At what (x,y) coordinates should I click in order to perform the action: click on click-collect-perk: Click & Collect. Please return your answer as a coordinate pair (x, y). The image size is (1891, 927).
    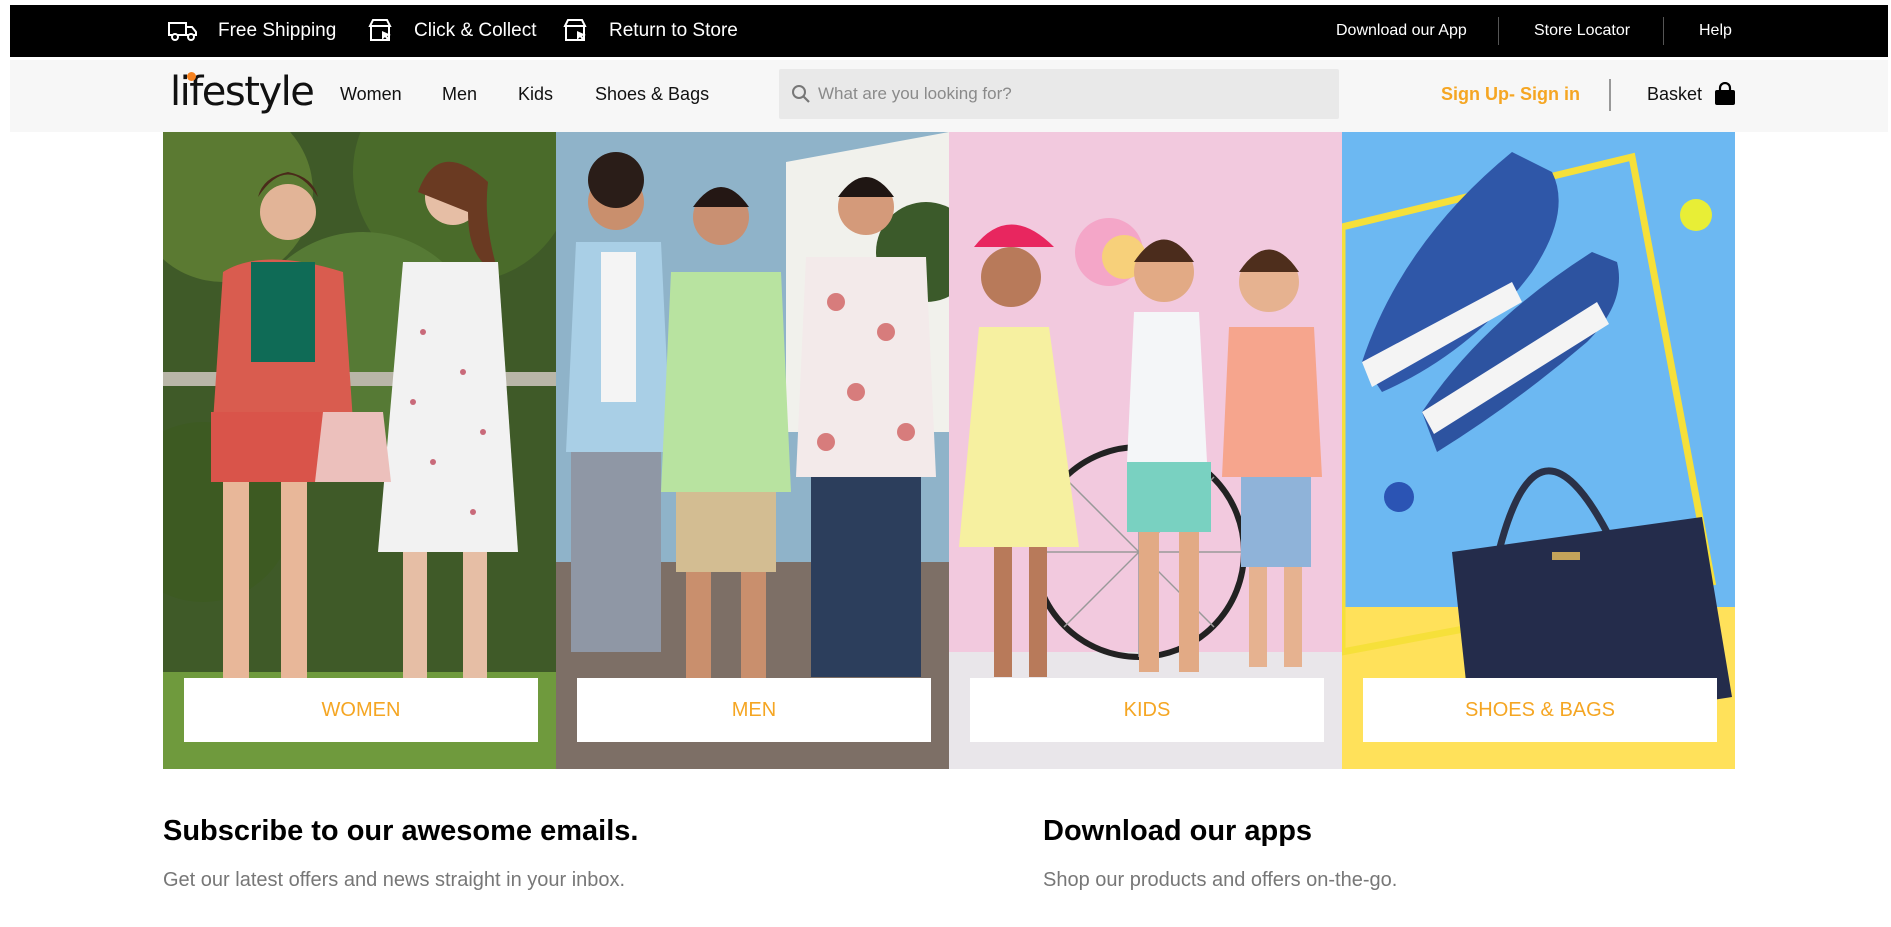
    Looking at the image, I should click on (452, 31).